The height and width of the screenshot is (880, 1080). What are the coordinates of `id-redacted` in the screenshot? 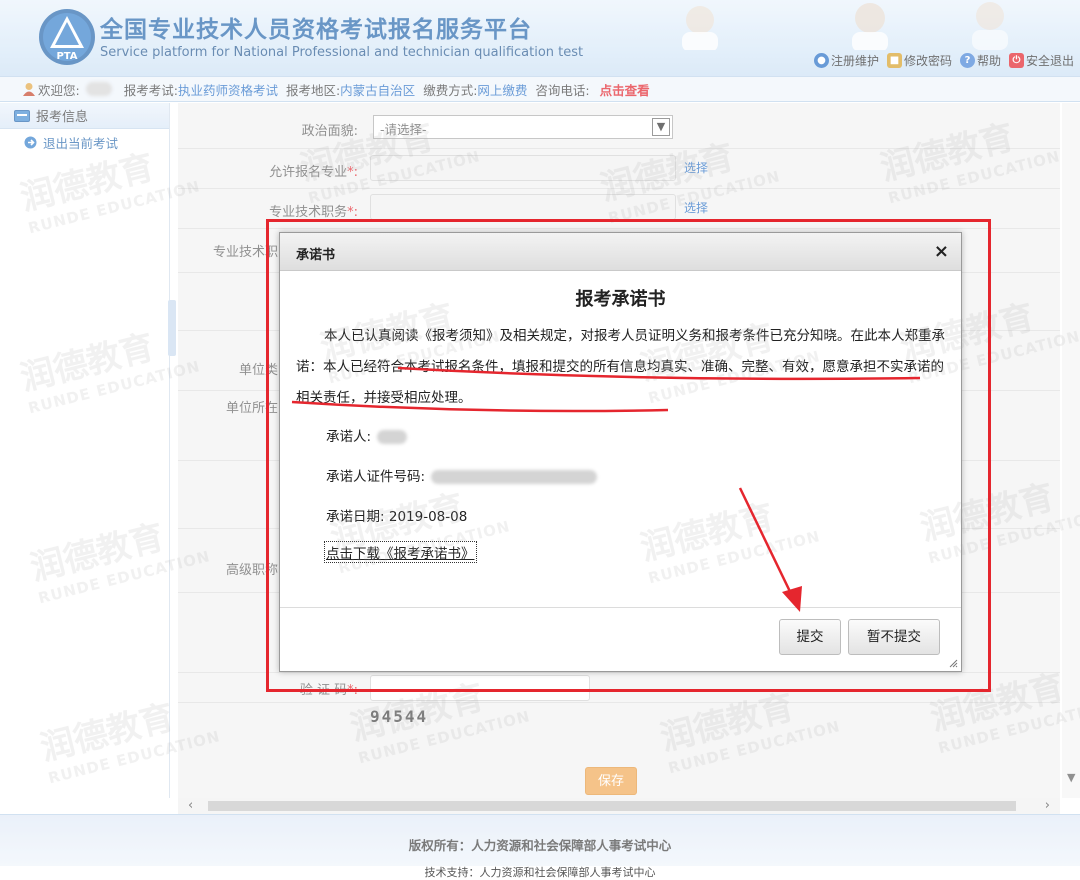 It's located at (514, 477).